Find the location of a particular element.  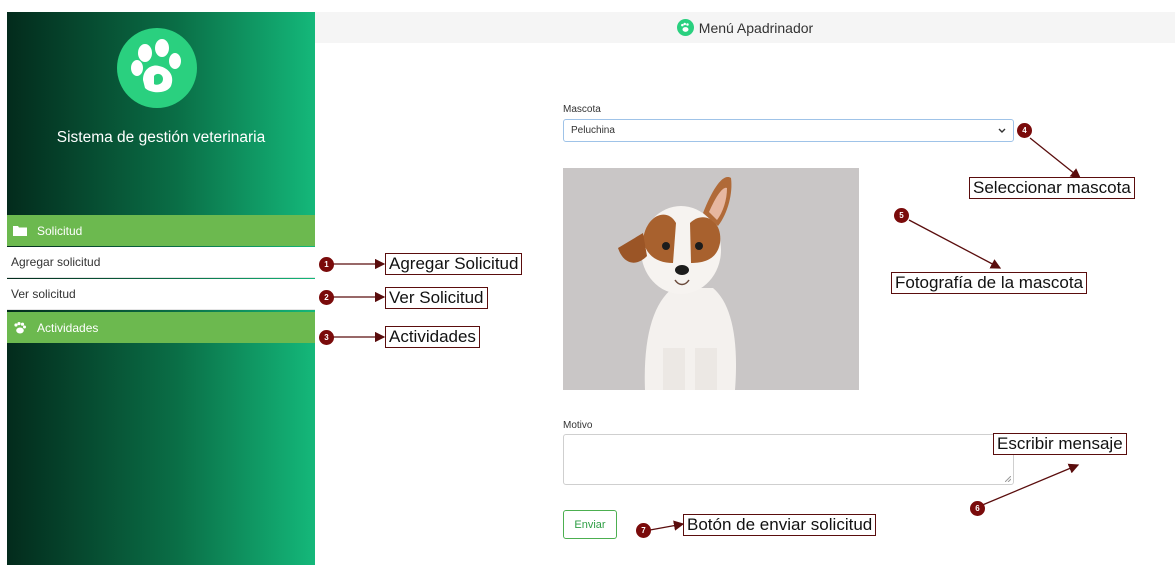

annotation-callout: Botón de enviar solicitud is located at coordinates (780, 525).